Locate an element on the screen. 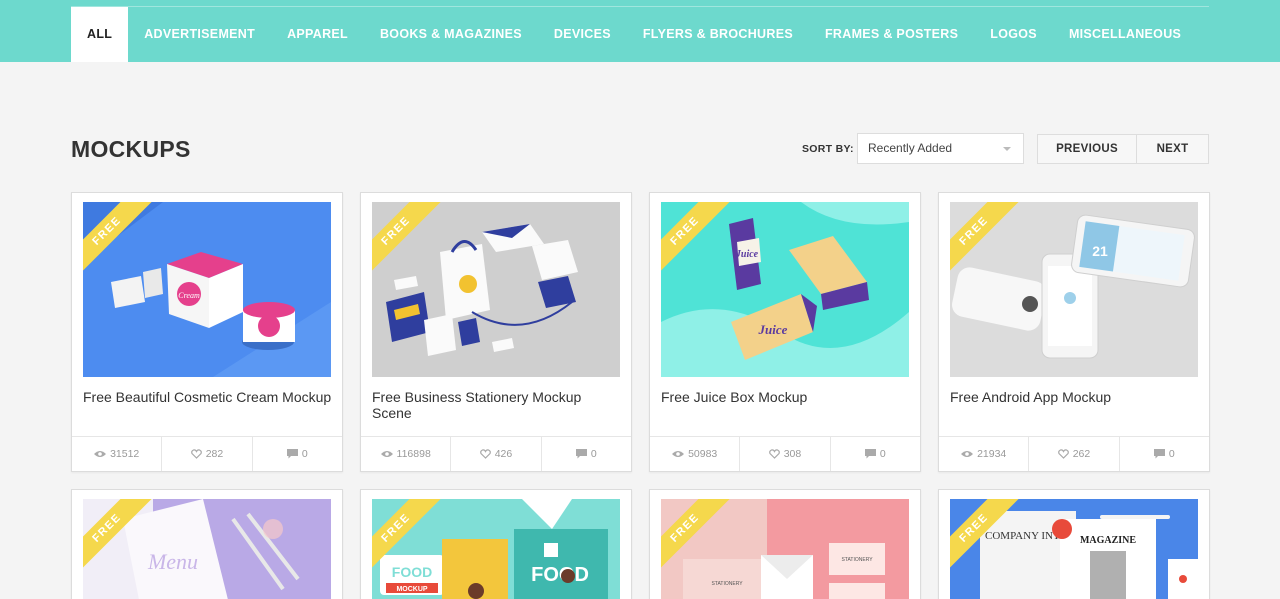  sort-select: Recently Added is located at coordinates (940, 148).